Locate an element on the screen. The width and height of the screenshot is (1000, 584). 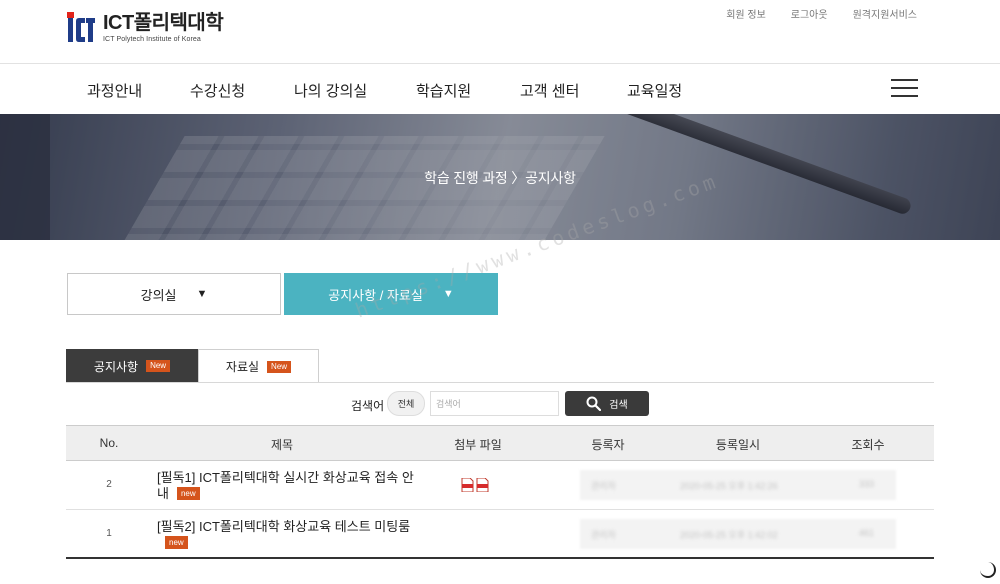
tab-divider is located at coordinates (500, 382).